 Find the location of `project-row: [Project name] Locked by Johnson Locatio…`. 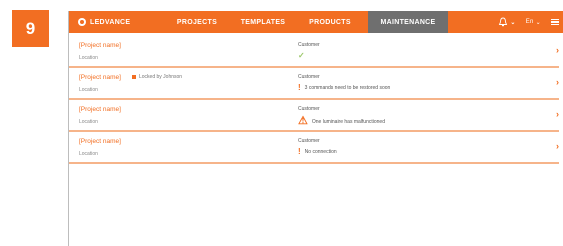

project-row: [Project name] Locked by Johnson Locatio… is located at coordinates (314, 84).